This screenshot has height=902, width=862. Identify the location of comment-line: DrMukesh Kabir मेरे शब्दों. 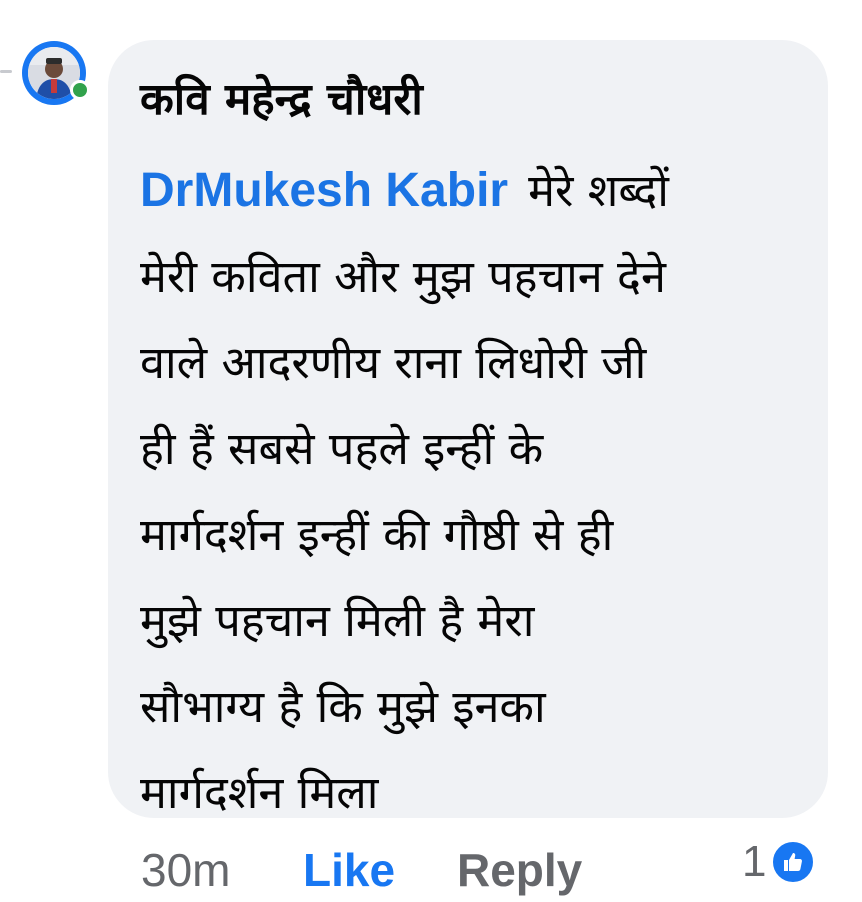
(470, 191).